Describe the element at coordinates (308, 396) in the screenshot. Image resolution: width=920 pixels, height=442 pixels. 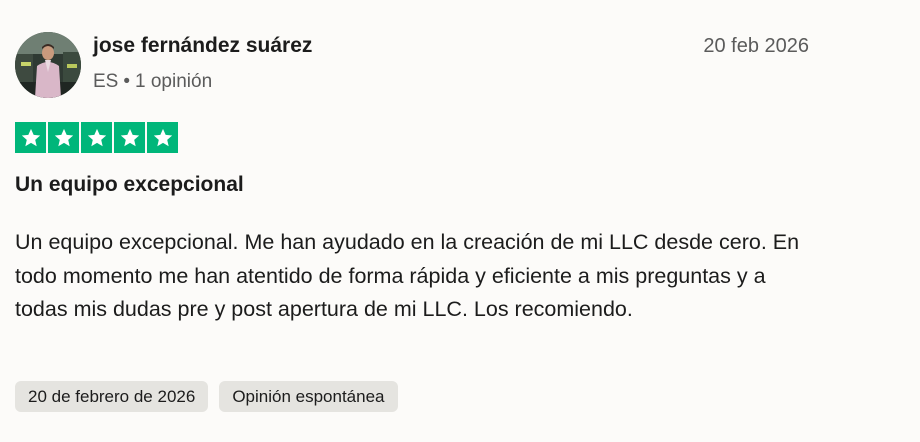
I see `review-type-tag: Opinión espontánea` at that location.